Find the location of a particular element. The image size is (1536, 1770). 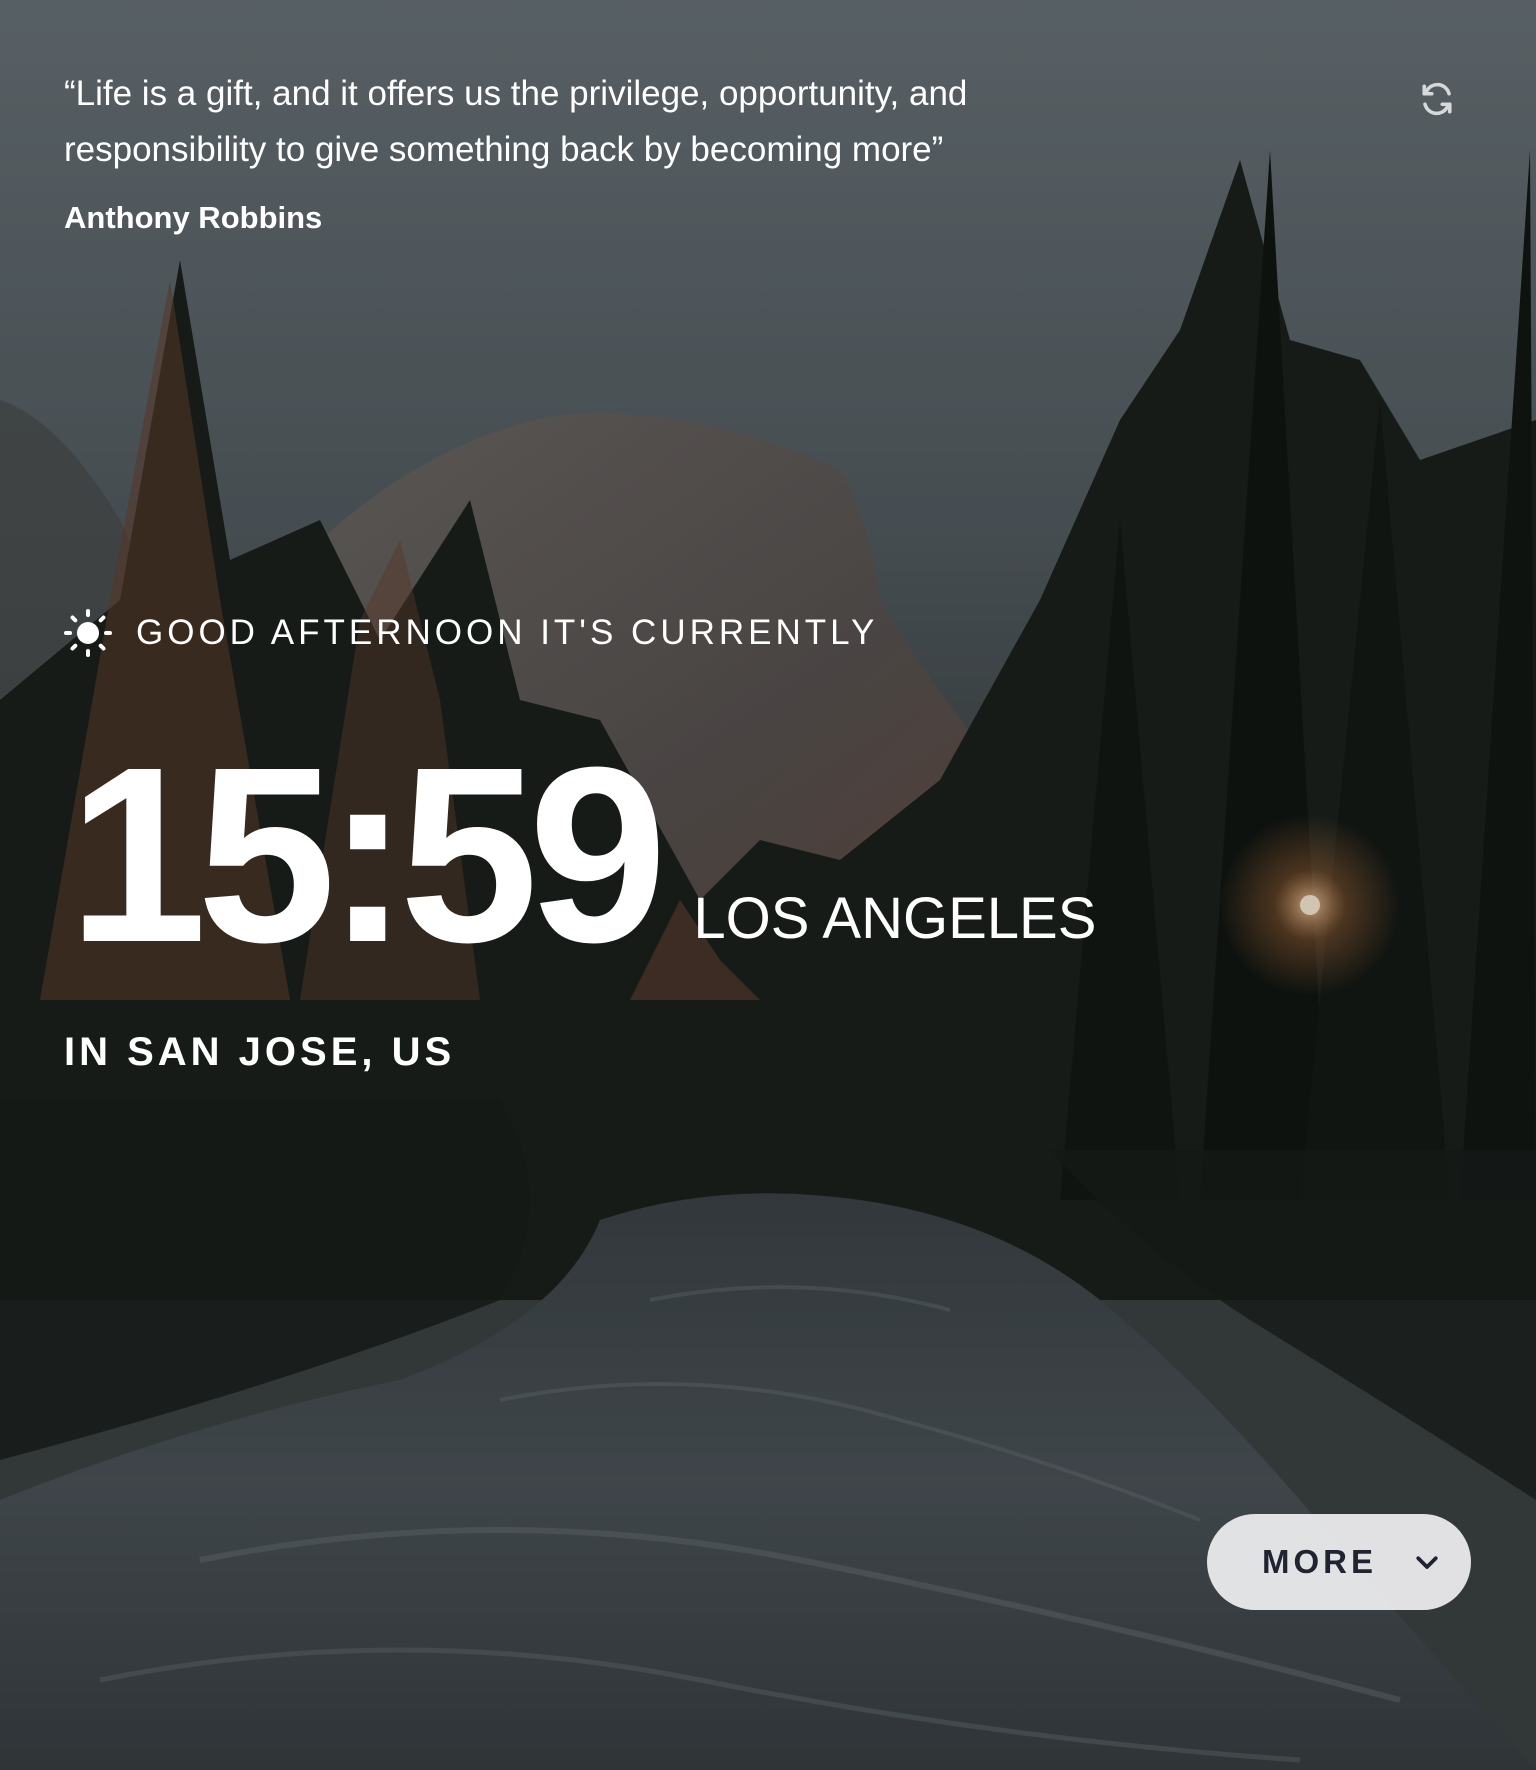

sun-icon is located at coordinates (88, 633).